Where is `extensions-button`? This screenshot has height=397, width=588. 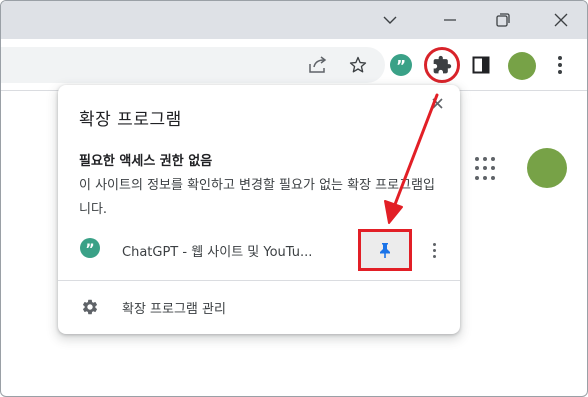 extensions-button is located at coordinates (442, 65).